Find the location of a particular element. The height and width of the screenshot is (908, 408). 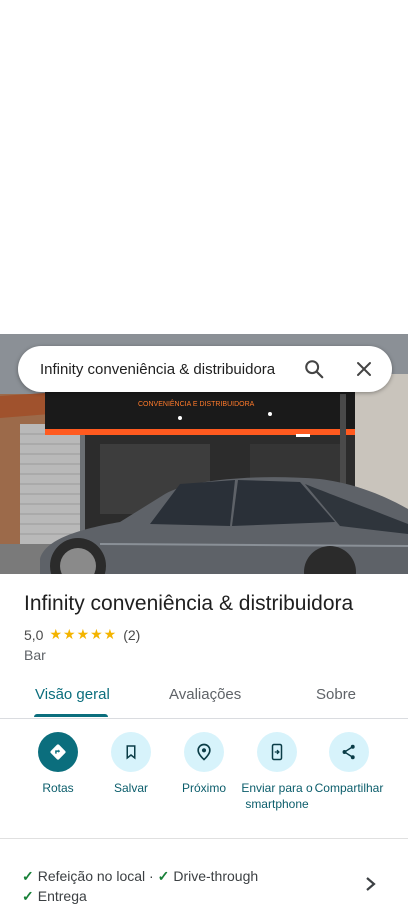

save-button: Salvar is located at coordinates (131, 764).